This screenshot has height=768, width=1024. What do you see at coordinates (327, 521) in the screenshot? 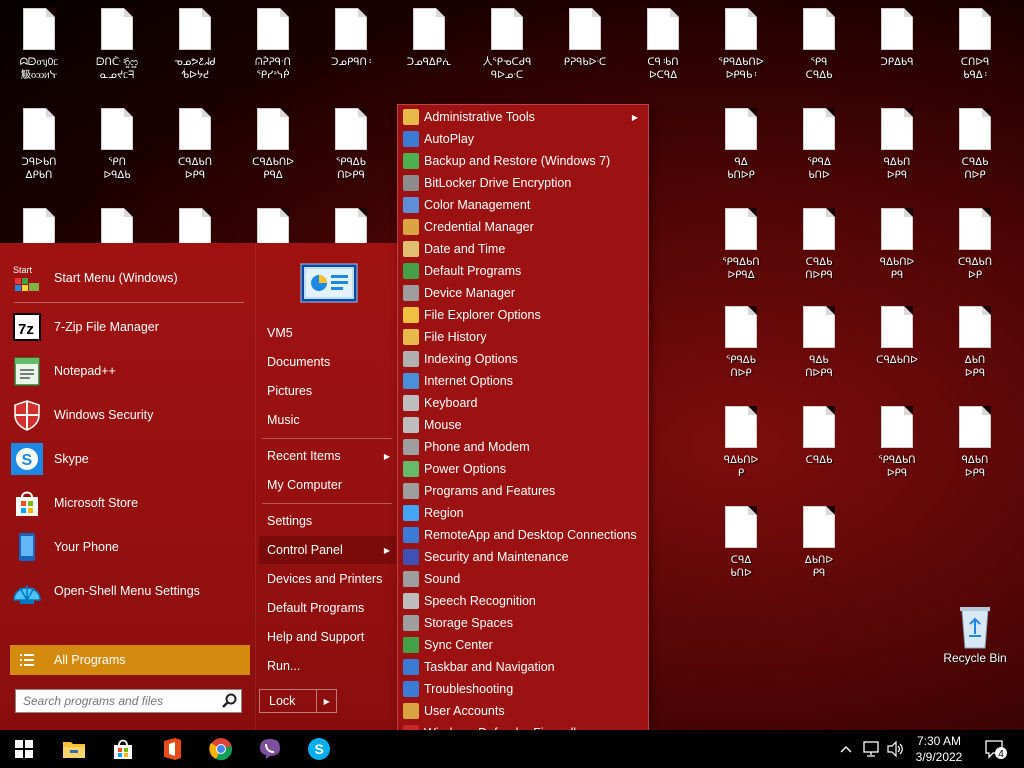
I see `menu-item-settings: Settings` at bounding box center [327, 521].